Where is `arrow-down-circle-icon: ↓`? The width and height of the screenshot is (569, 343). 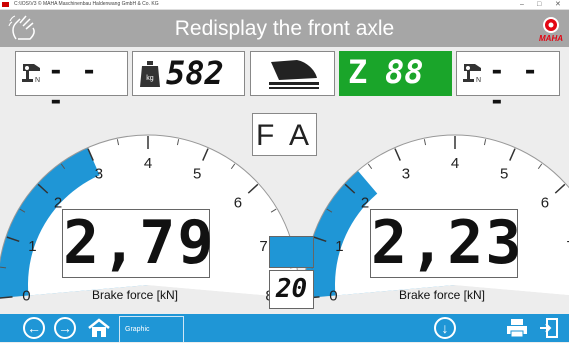
arrow-down-circle-icon: ↓ is located at coordinates (445, 328).